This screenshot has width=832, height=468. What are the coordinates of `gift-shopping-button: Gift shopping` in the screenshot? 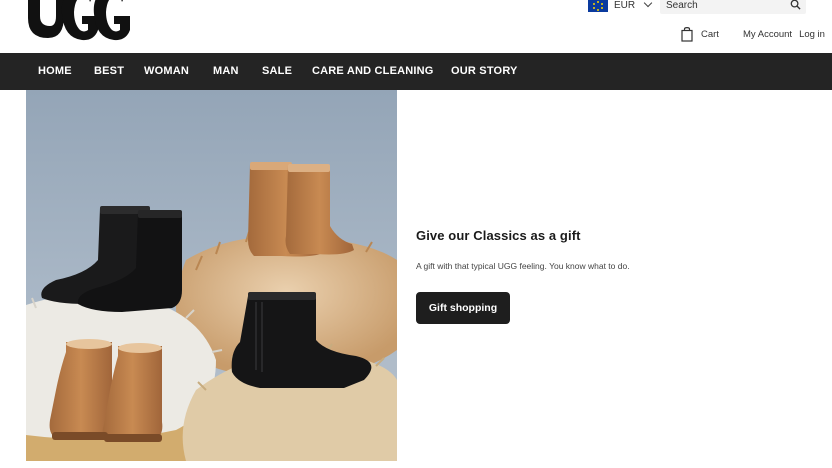 It's located at (463, 308).